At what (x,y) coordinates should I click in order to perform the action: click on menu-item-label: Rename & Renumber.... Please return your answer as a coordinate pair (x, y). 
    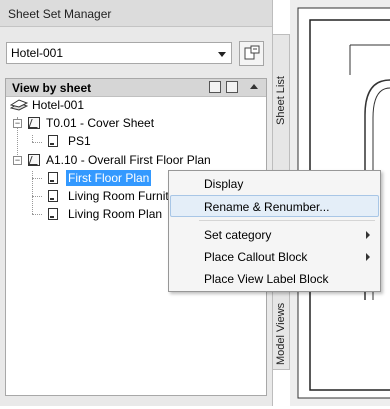
    Looking at the image, I should click on (267, 207).